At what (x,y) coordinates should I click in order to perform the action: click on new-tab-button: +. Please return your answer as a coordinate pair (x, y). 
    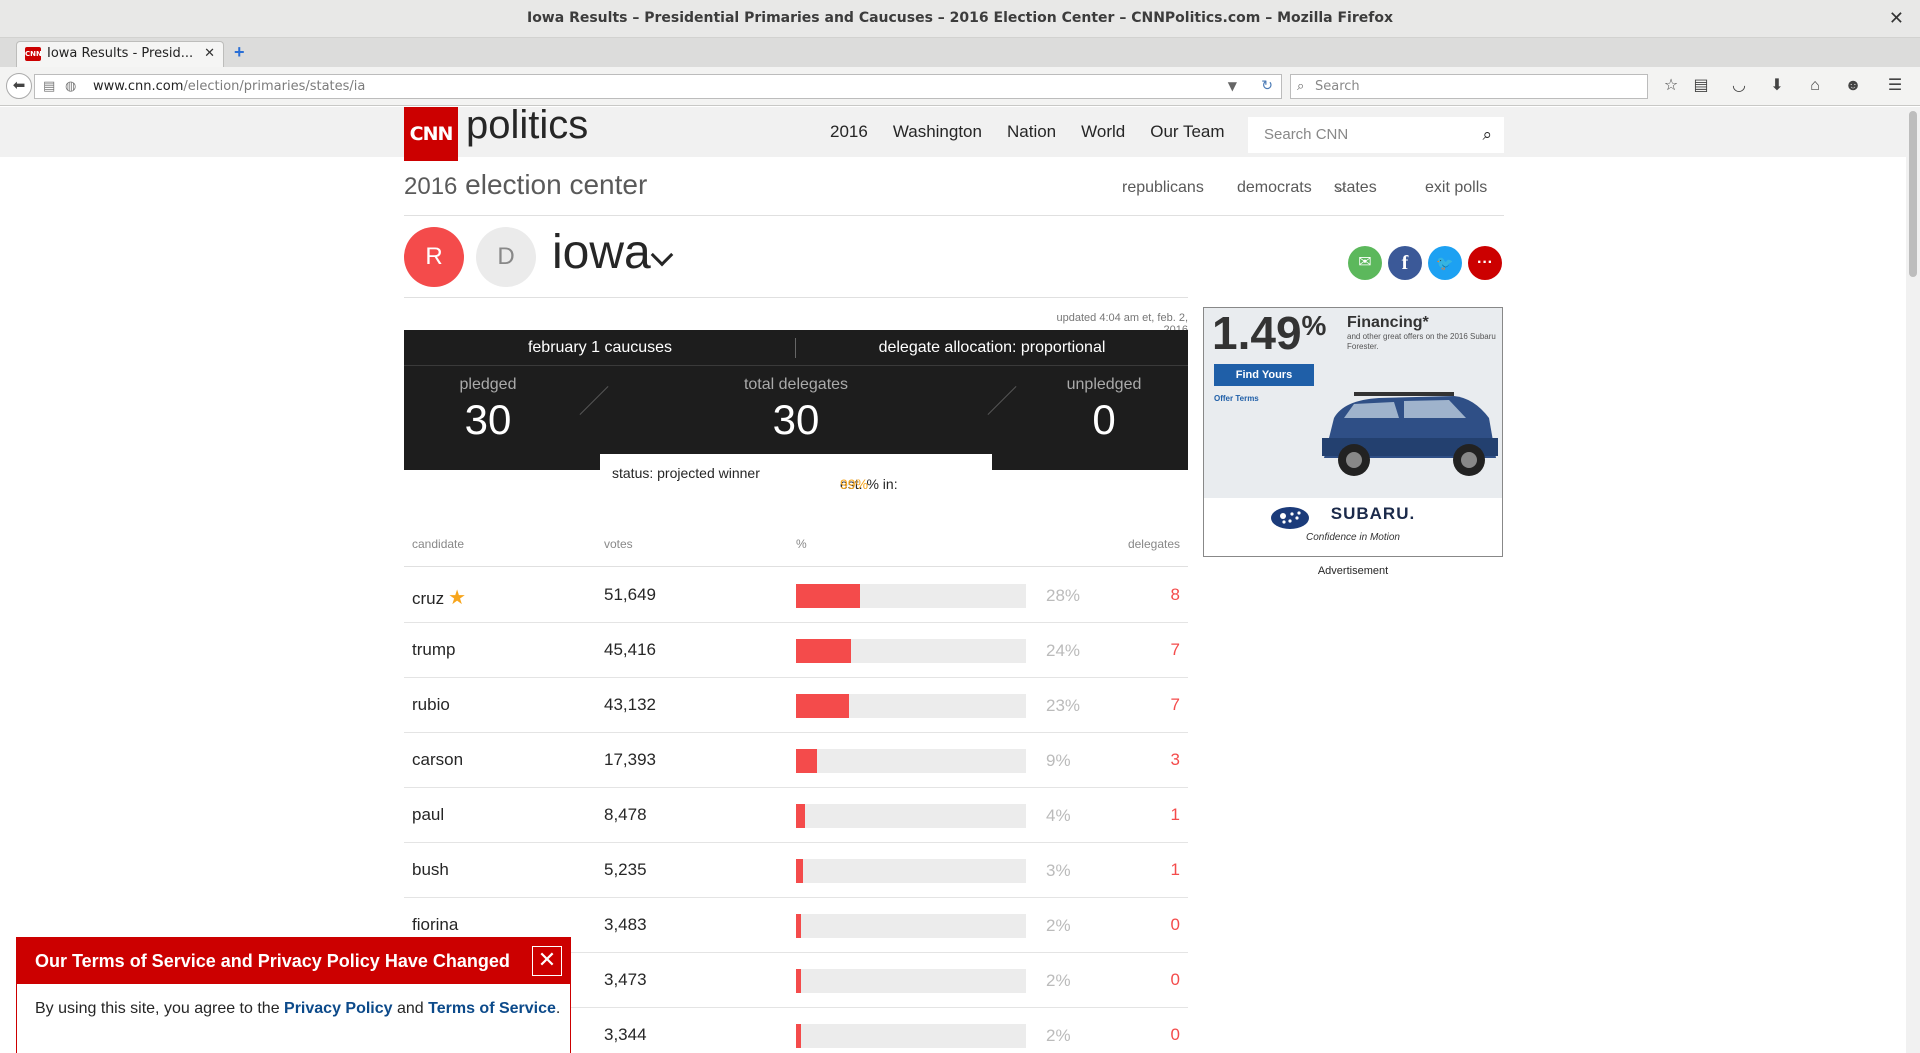
    Looking at the image, I should click on (239, 52).